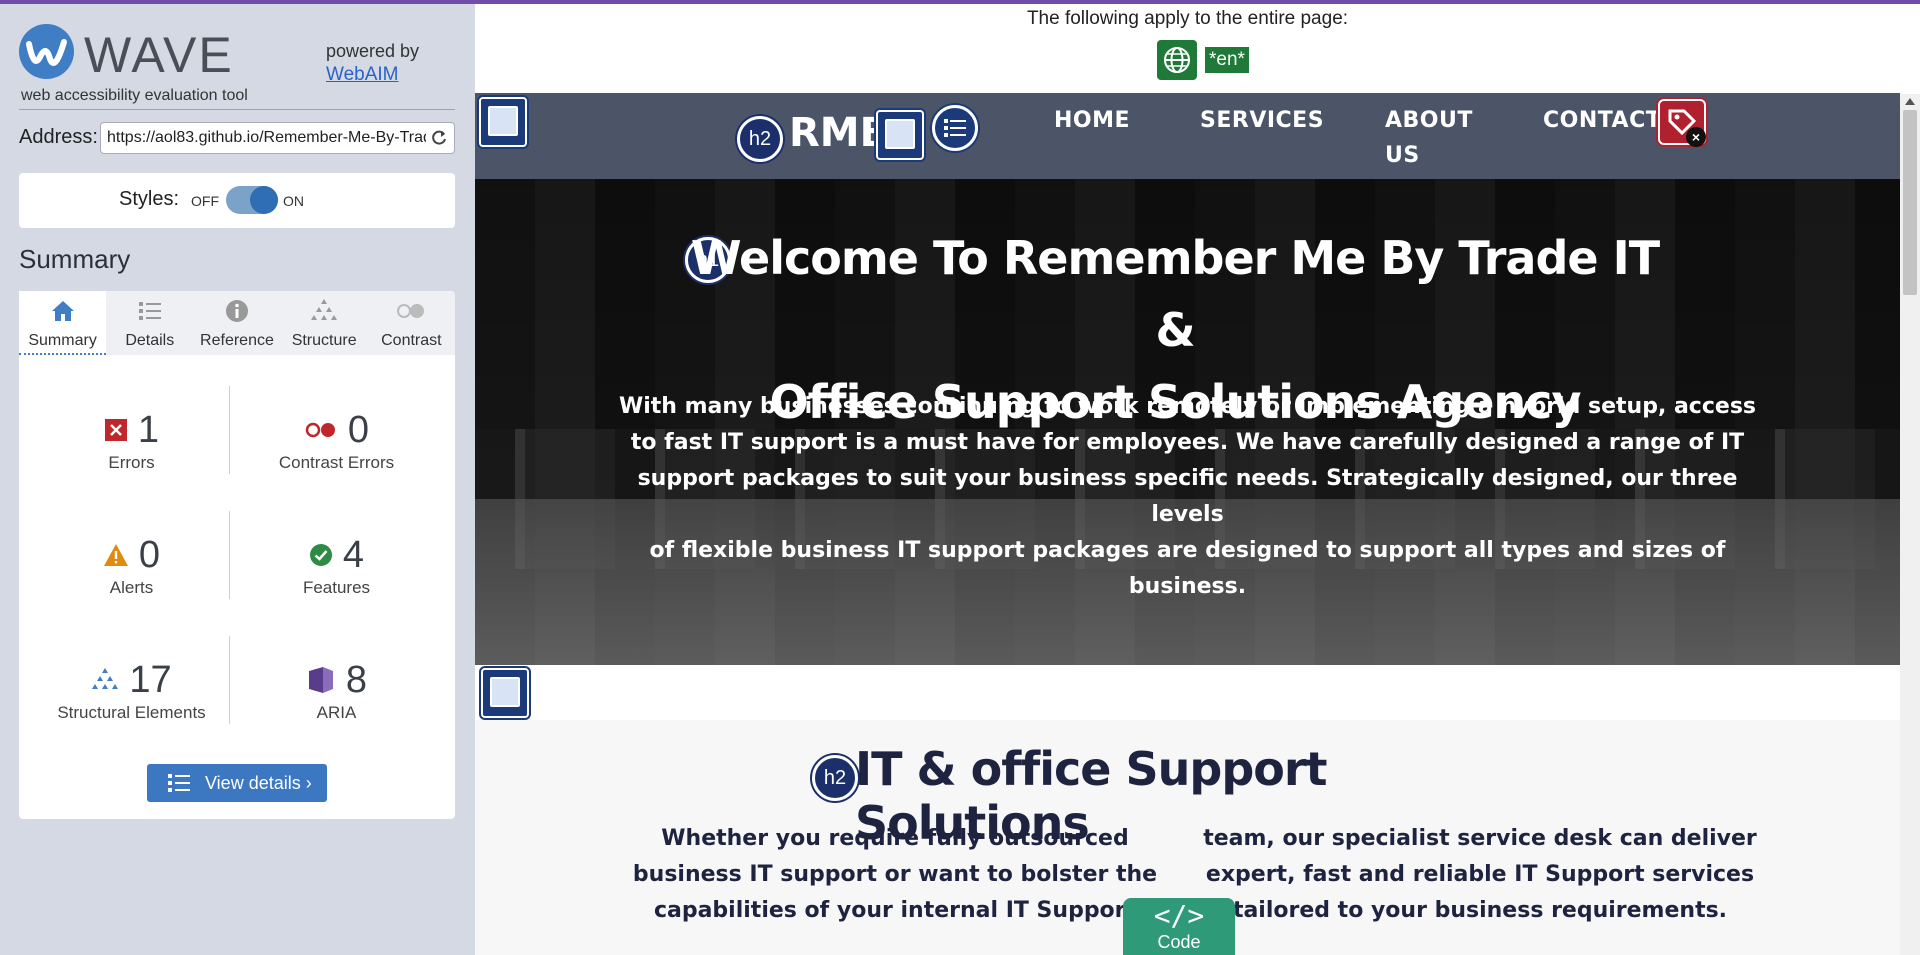 Image resolution: width=1920 pixels, height=955 pixels. What do you see at coordinates (336, 712) in the screenshot?
I see `aria-label: ARIA` at bounding box center [336, 712].